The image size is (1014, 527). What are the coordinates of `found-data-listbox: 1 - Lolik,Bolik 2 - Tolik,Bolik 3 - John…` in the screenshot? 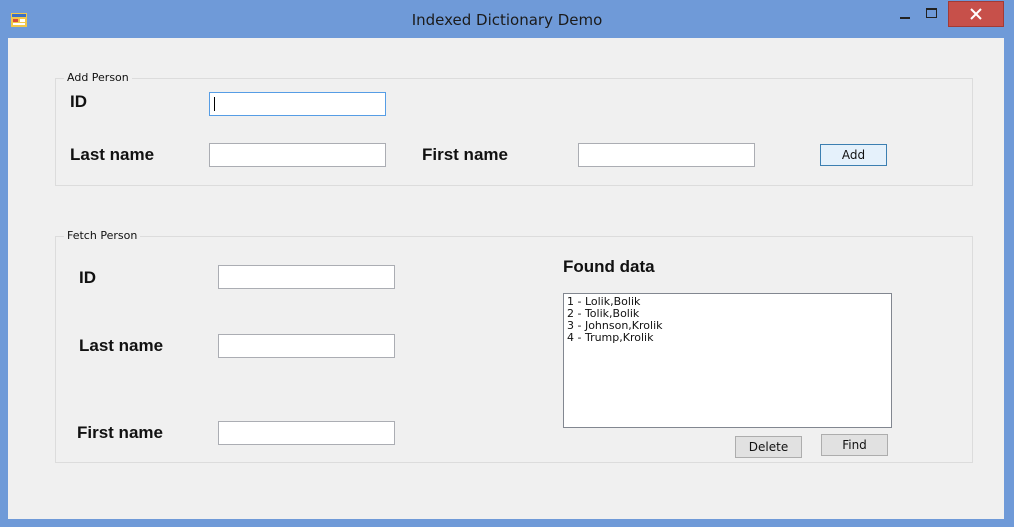 It's located at (727, 360).